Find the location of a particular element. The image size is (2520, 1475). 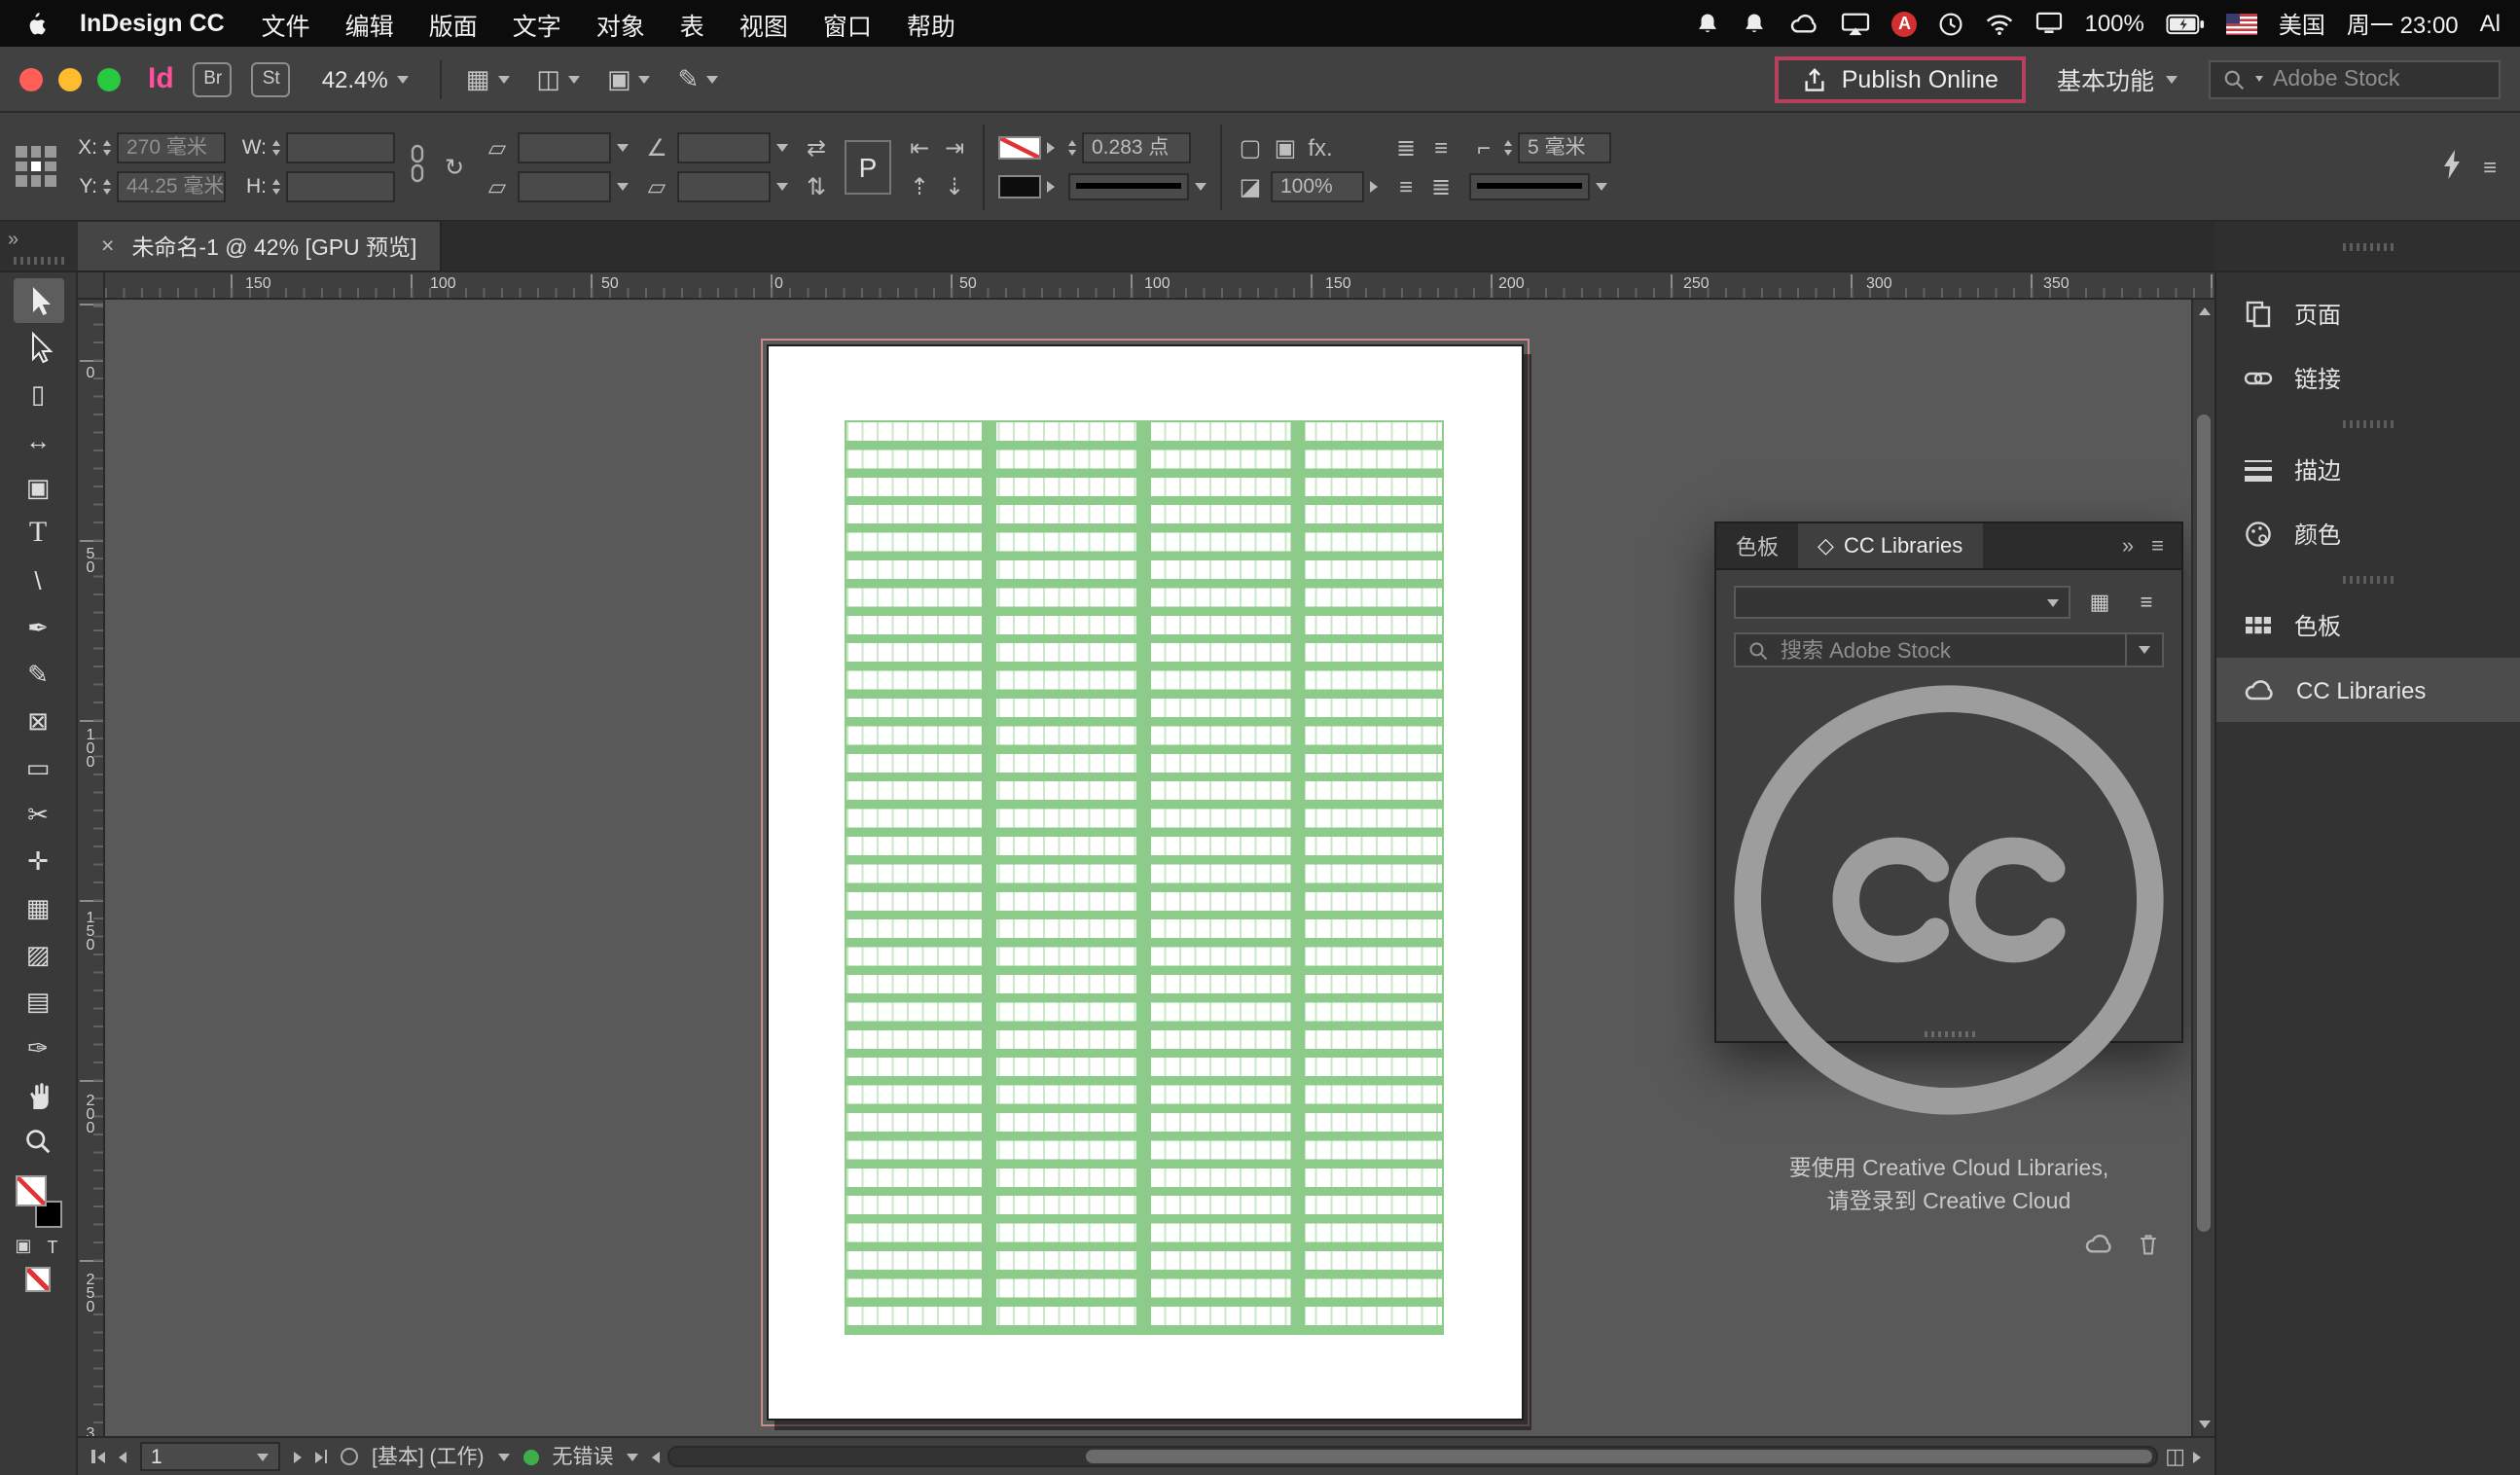

live-screen-mode-icon: ◫ is located at coordinates (2175, 1456).